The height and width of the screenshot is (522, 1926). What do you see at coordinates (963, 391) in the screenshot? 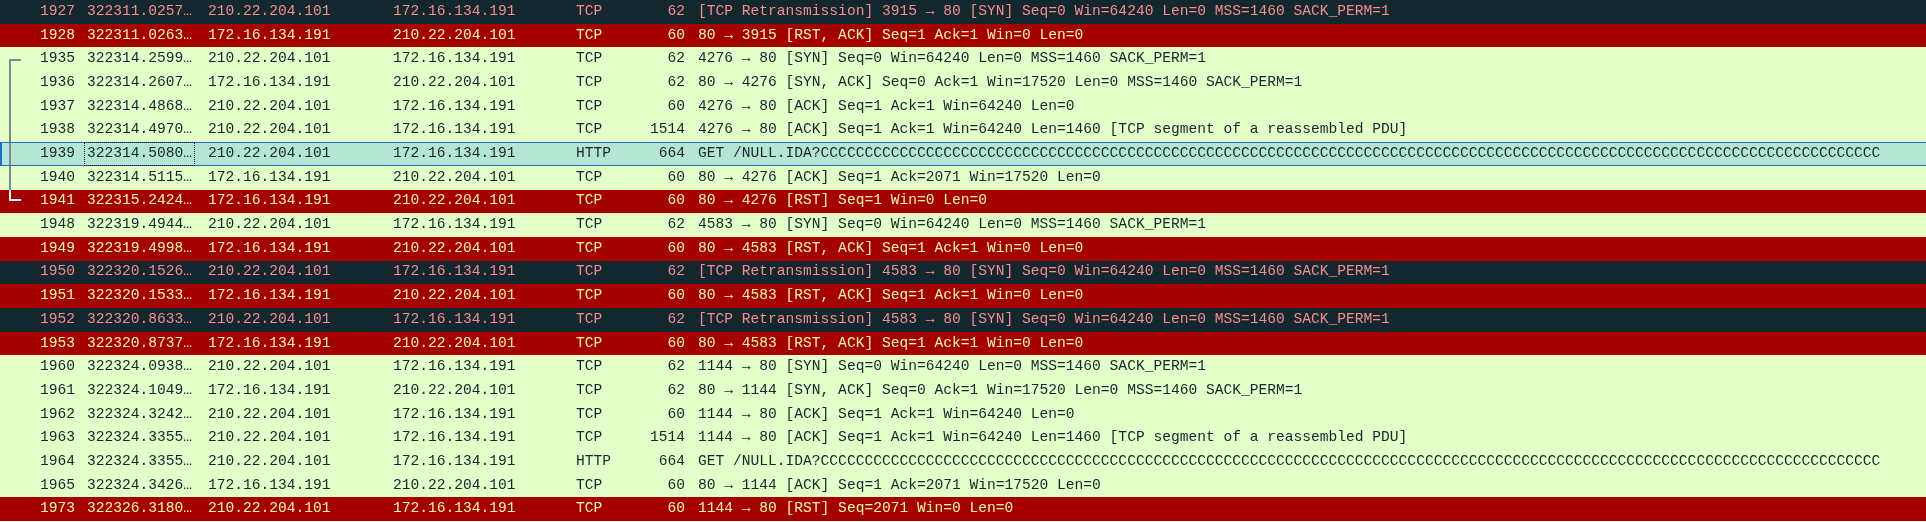
I see `packet-row: 1961 322324.1049… 172.16.134.191 210.22.204.101 TCP 62 80 → 1144 [SYN, ACK] Seq=0 Ack=1 Win=17520 Len=0 MSS=1460 SACK_PERM=1` at bounding box center [963, 391].